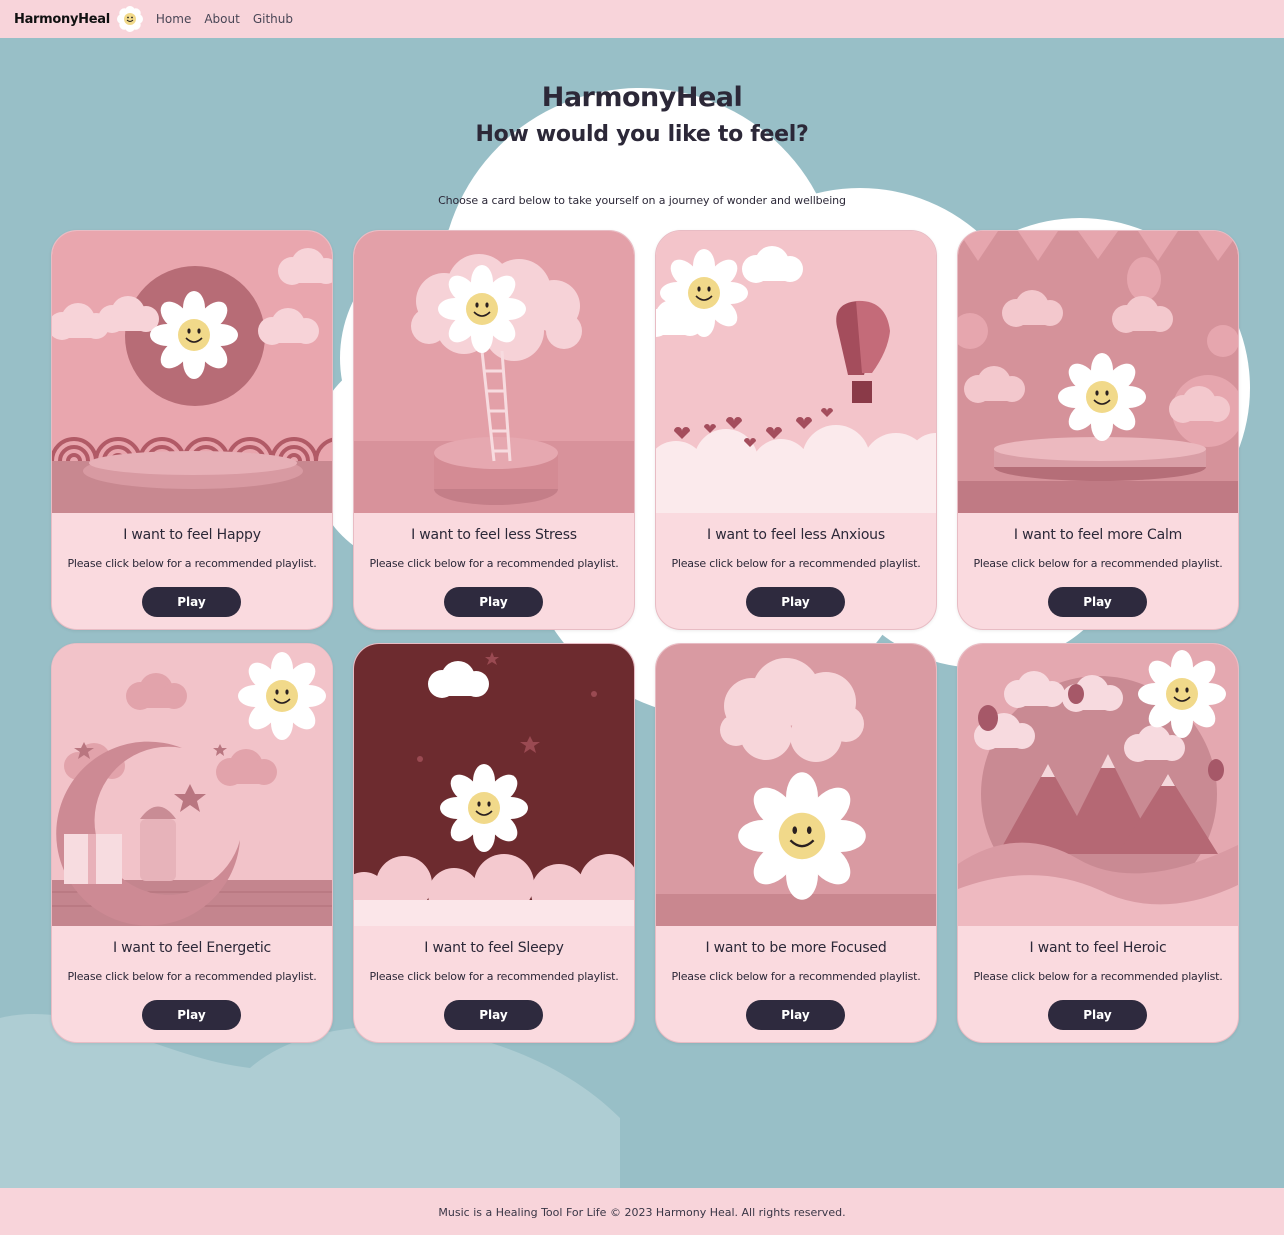 This screenshot has width=1284, height=1235. What do you see at coordinates (796, 535) in the screenshot?
I see `card-title: I want to feel less Anxious` at bounding box center [796, 535].